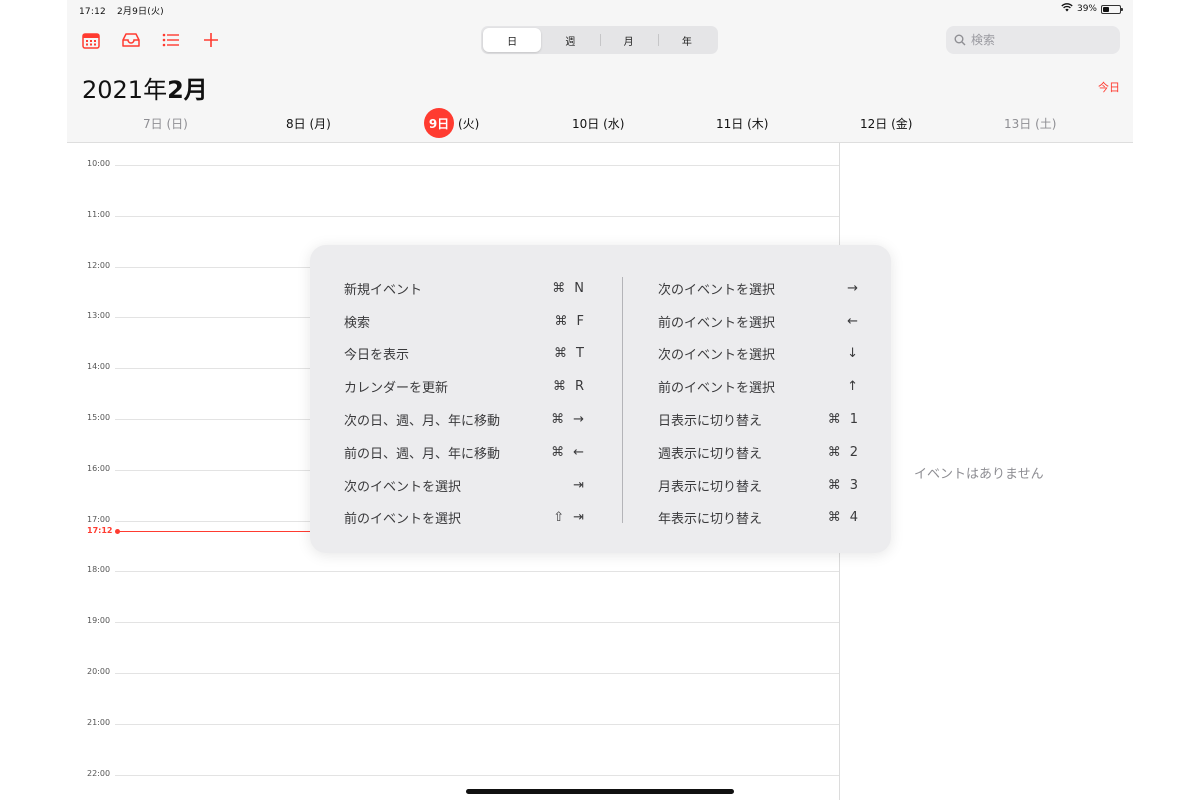  Describe the element at coordinates (99, 570) in the screenshot. I see `hour-label: 18:00` at that location.